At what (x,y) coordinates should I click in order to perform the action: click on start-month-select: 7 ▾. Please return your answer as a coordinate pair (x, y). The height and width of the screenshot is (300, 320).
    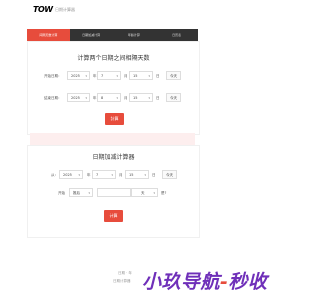
    Looking at the image, I should click on (109, 75).